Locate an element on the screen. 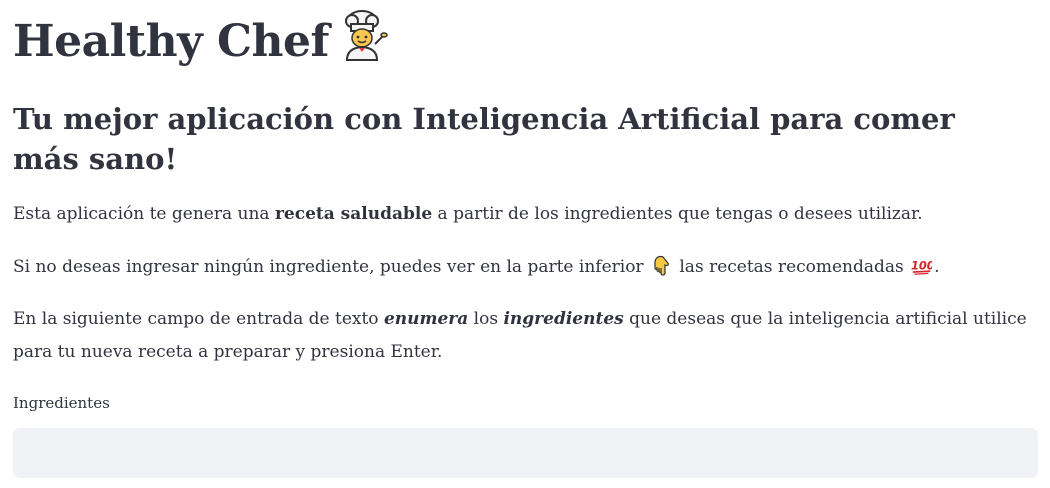 This screenshot has width=1050, height=488. chef-emoji-icon is located at coordinates (366, 35).